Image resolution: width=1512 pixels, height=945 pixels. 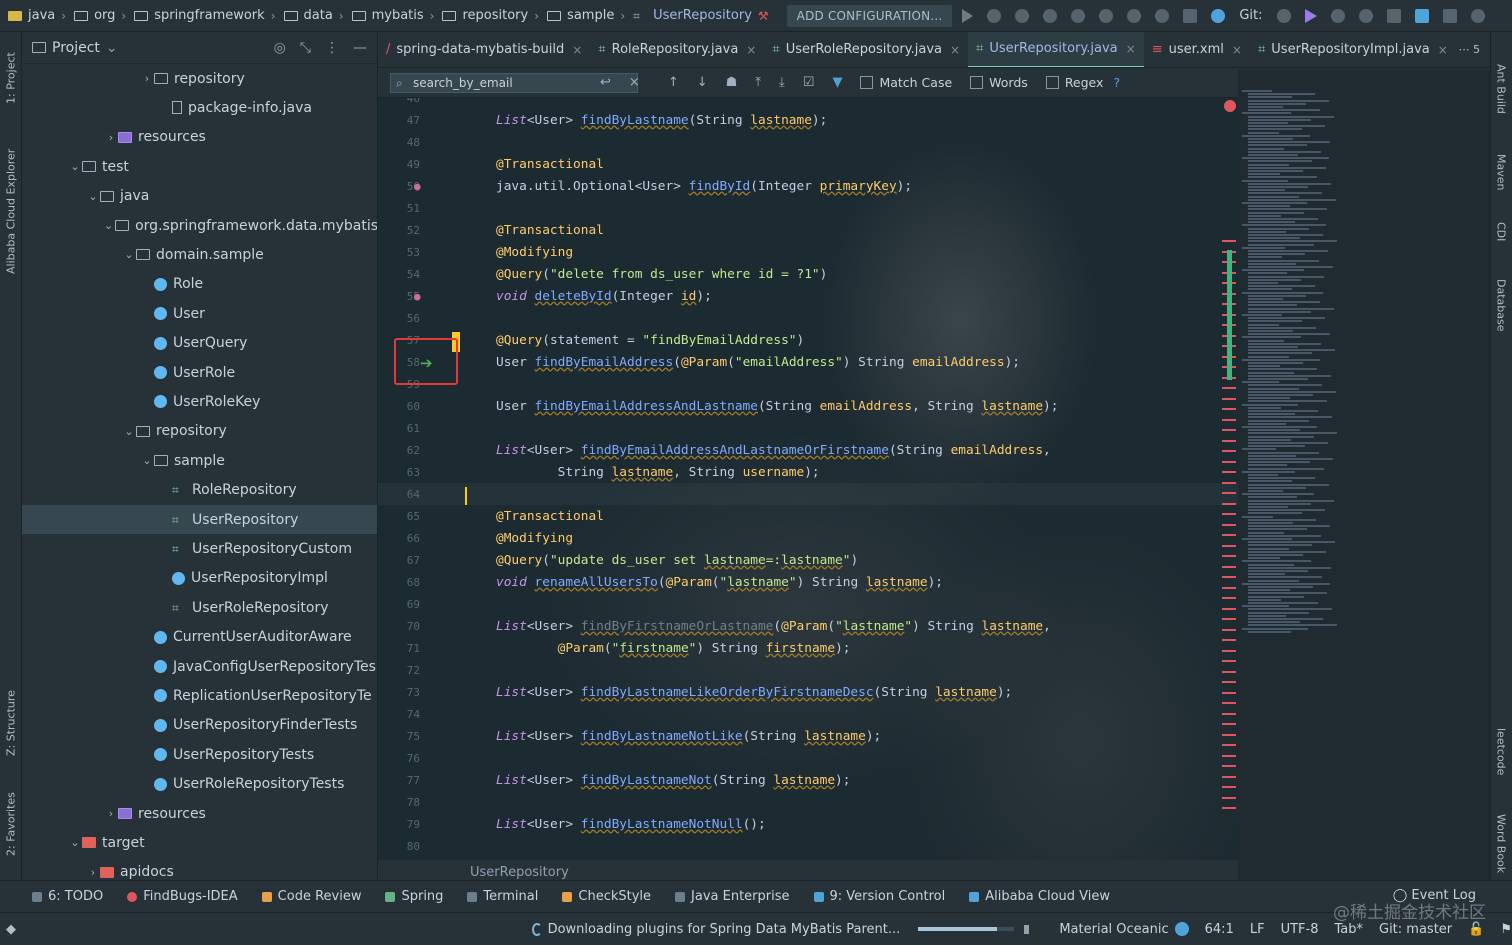 What do you see at coordinates (199, 431) in the screenshot?
I see `tree-item: ⌄ repository` at bounding box center [199, 431].